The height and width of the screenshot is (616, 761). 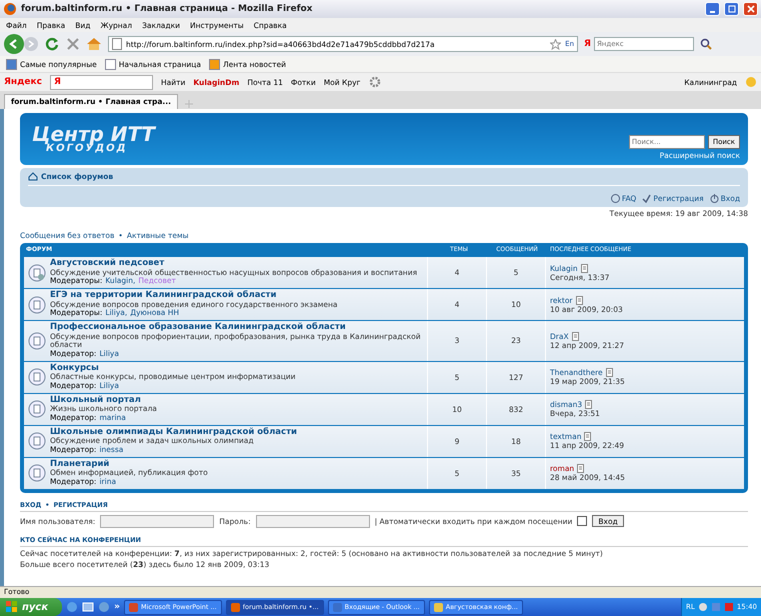 What do you see at coordinates (117, 607) in the screenshot?
I see `overflow-chevron: »` at bounding box center [117, 607].